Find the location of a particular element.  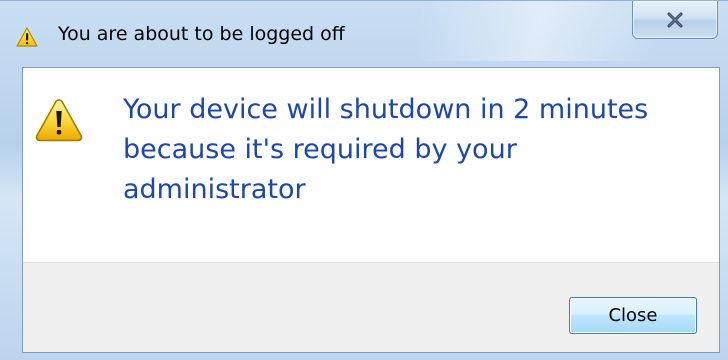

message-line: administrator is located at coordinates (214, 189).